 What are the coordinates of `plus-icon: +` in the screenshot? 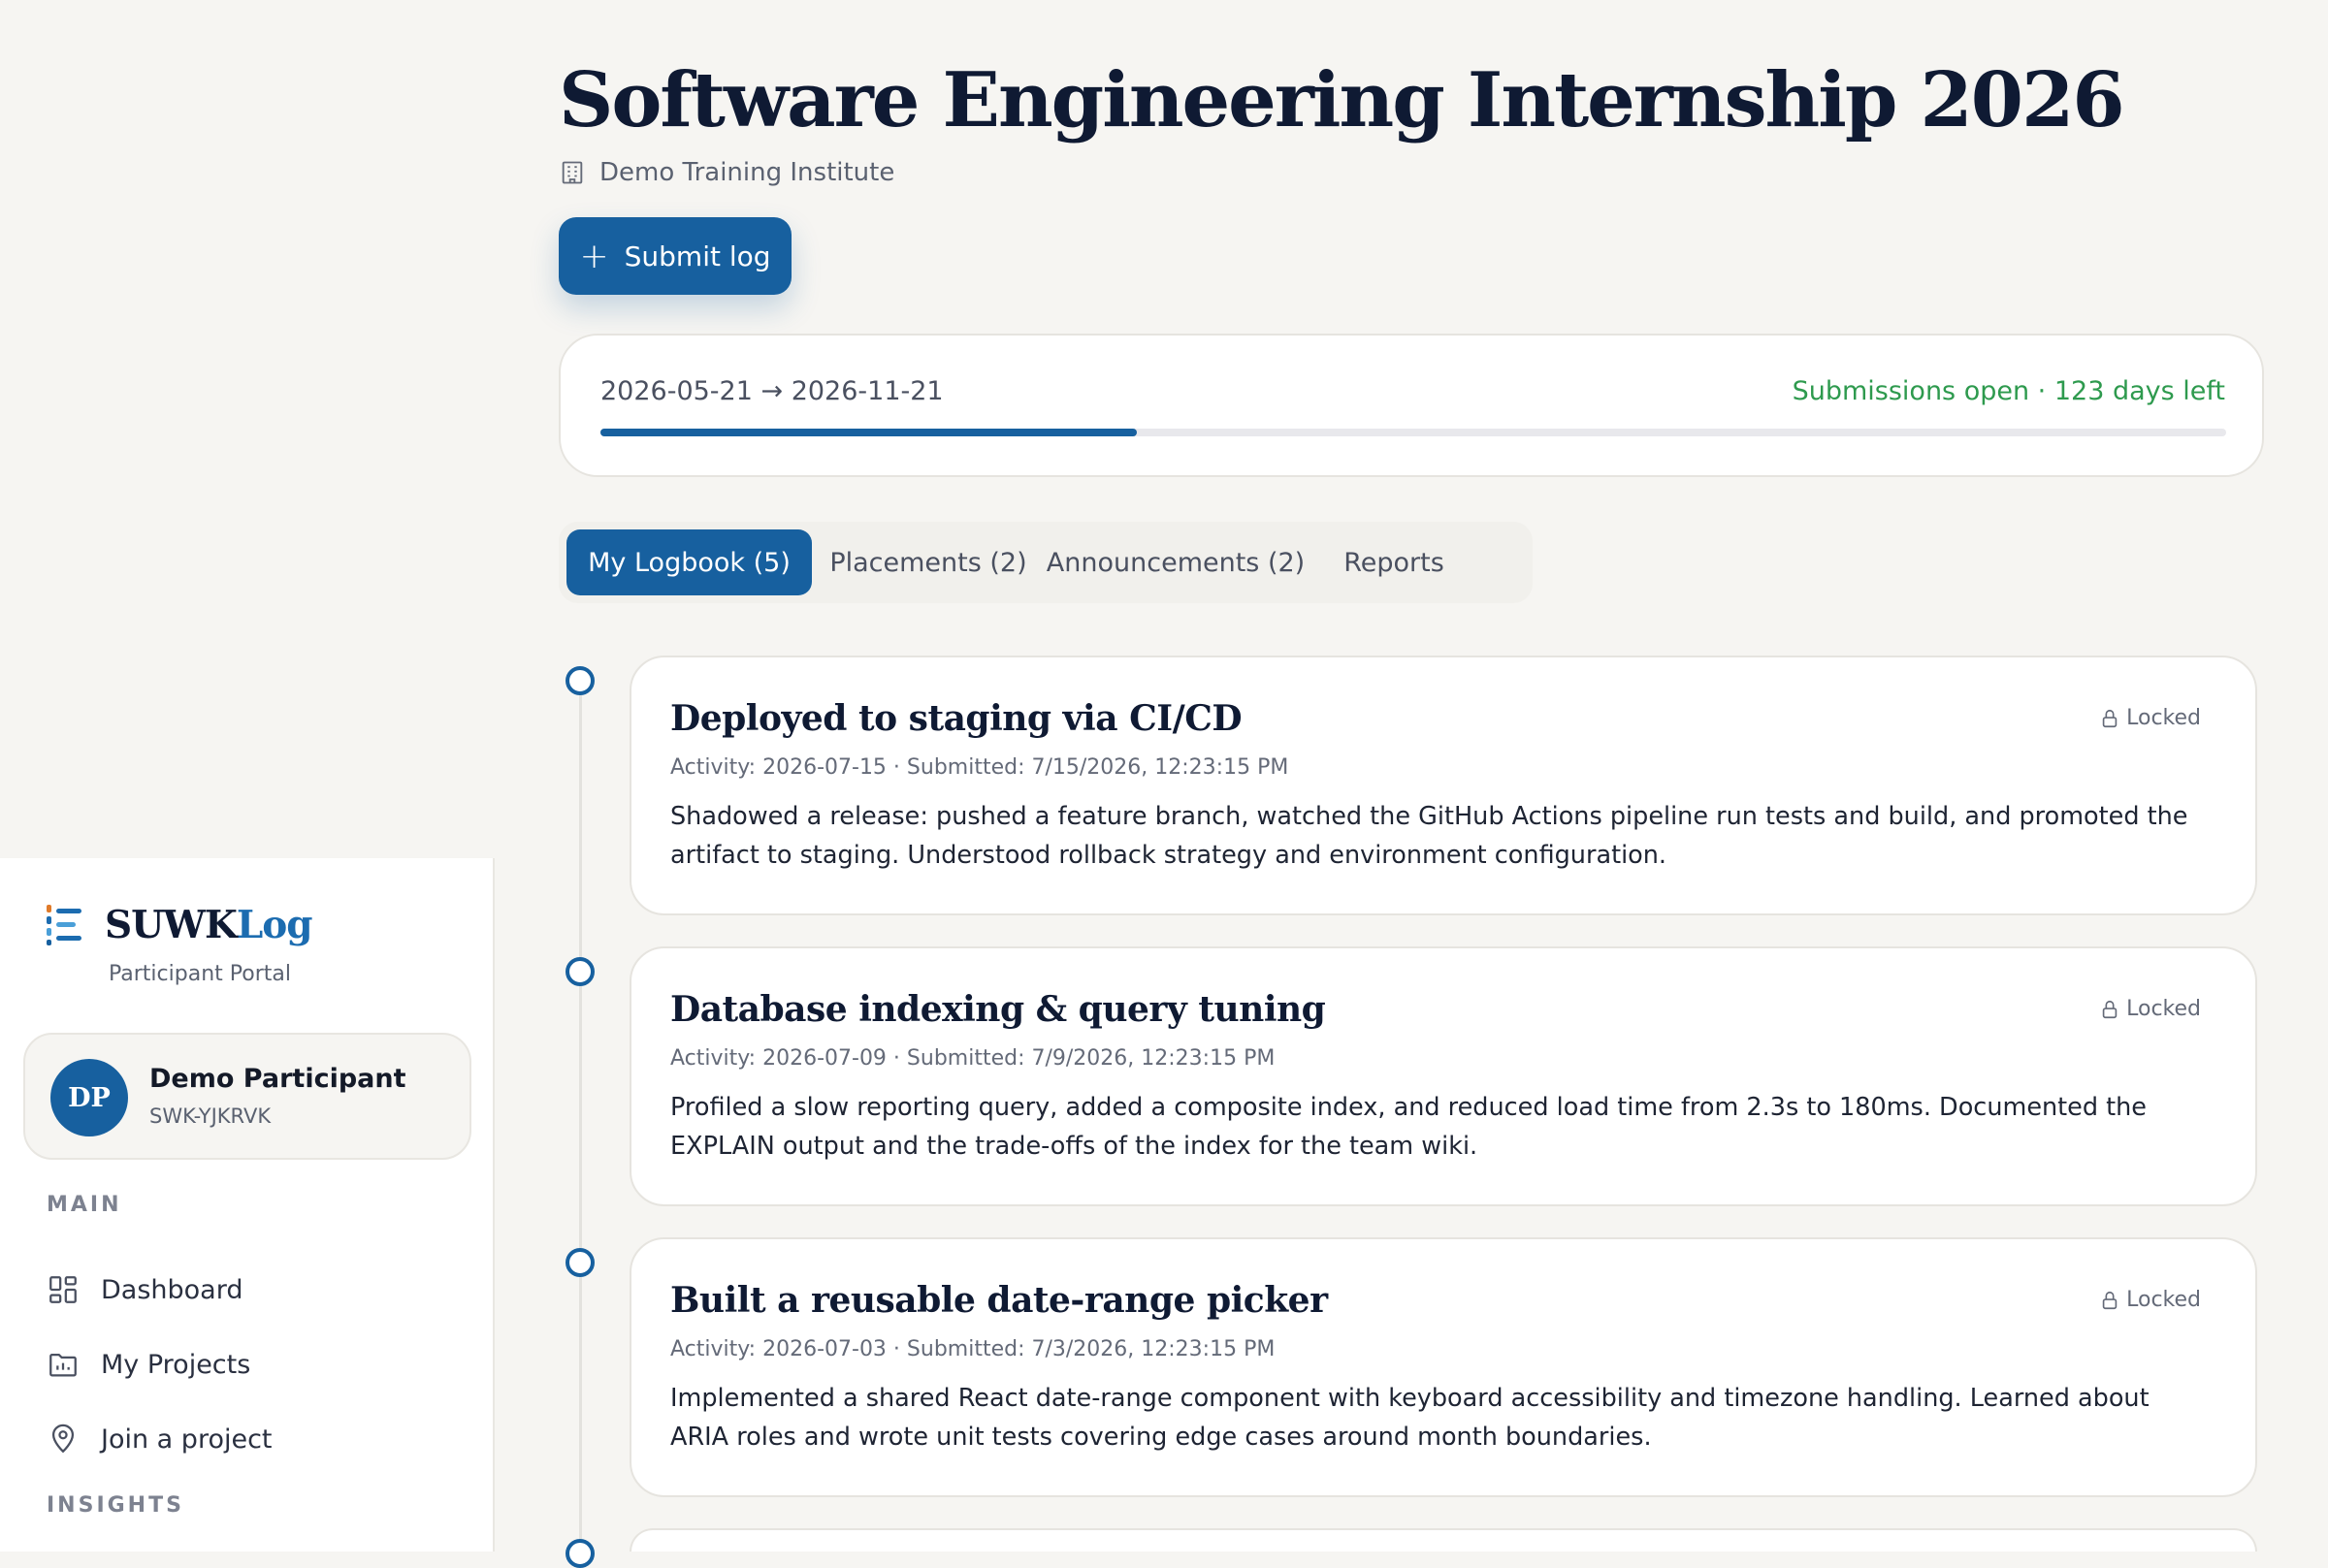 It's located at (594, 256).